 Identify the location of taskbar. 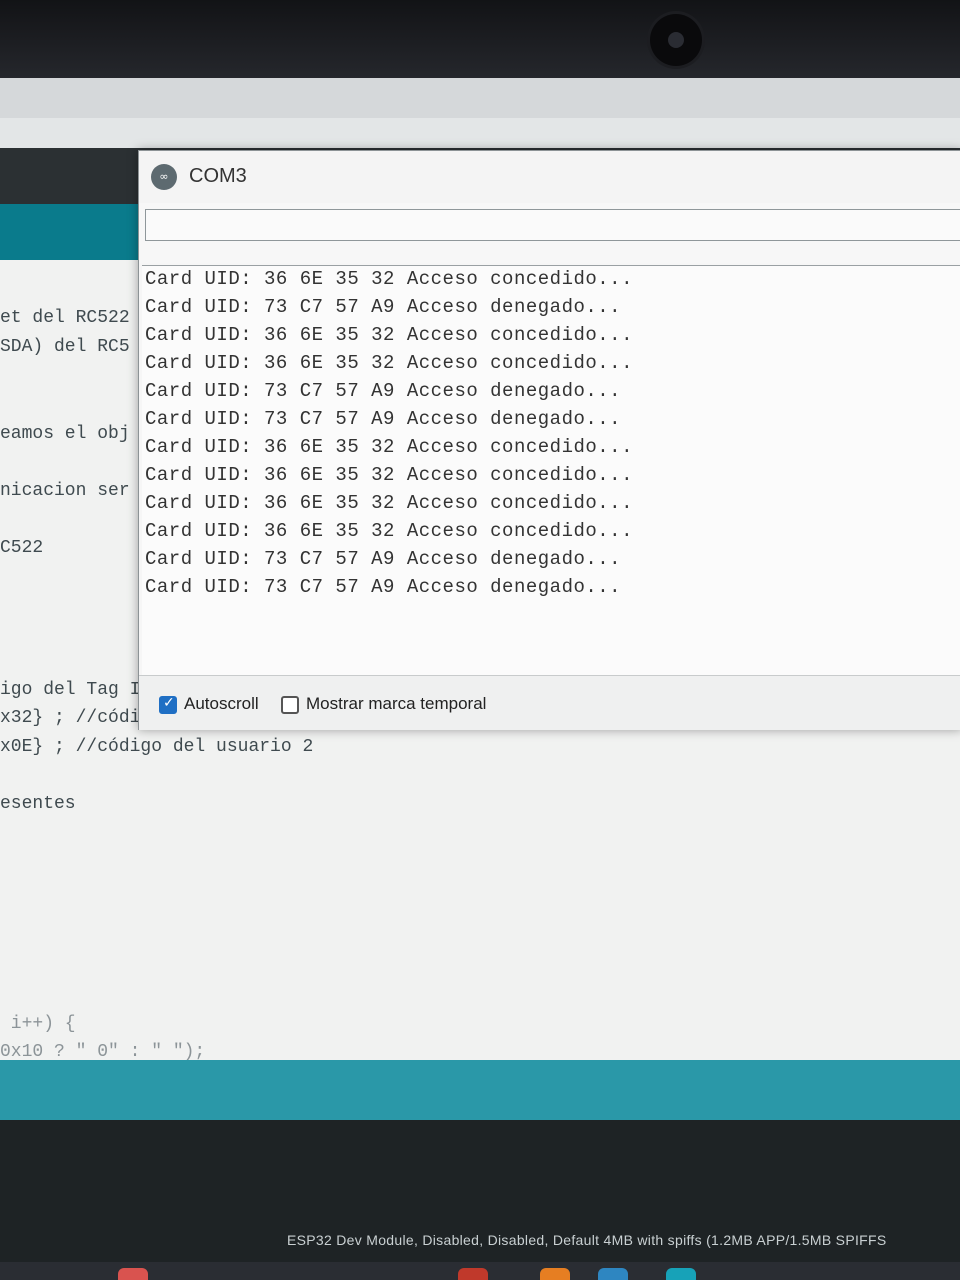
(480, 1271).